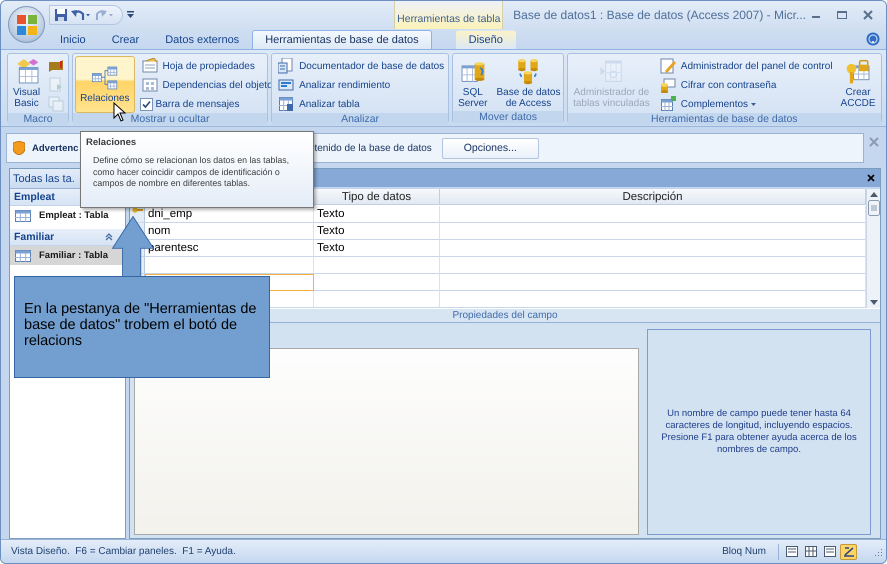  Describe the element at coordinates (34, 197) in the screenshot. I see `group-title: Empleat` at that location.